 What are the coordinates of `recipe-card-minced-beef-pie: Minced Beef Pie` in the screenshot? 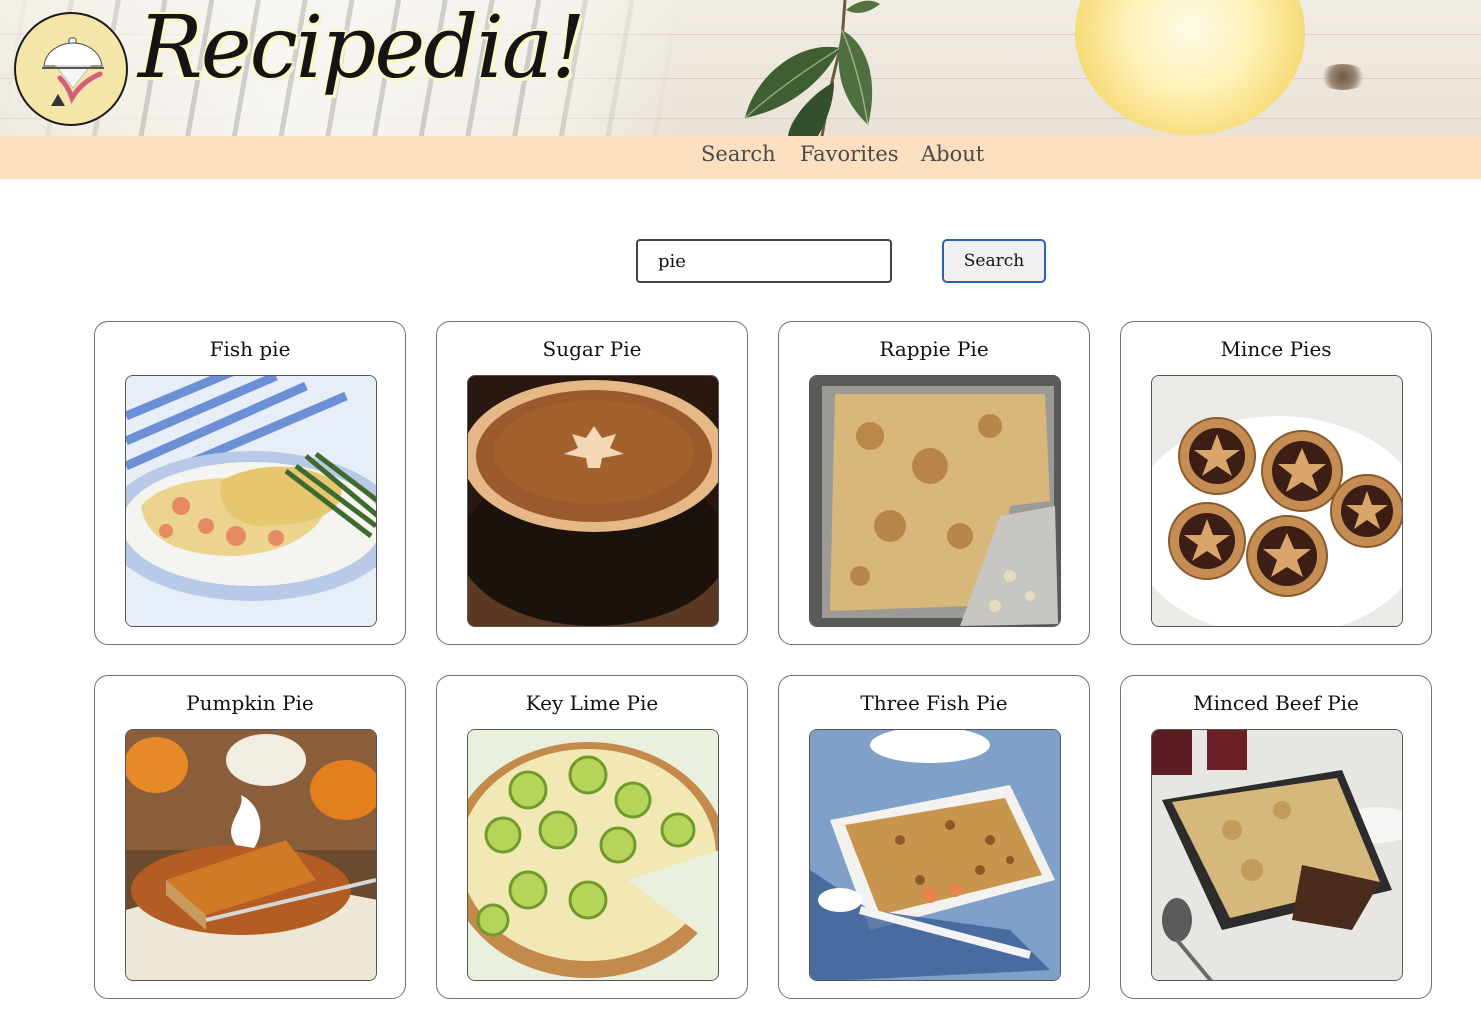 It's located at (1276, 837).